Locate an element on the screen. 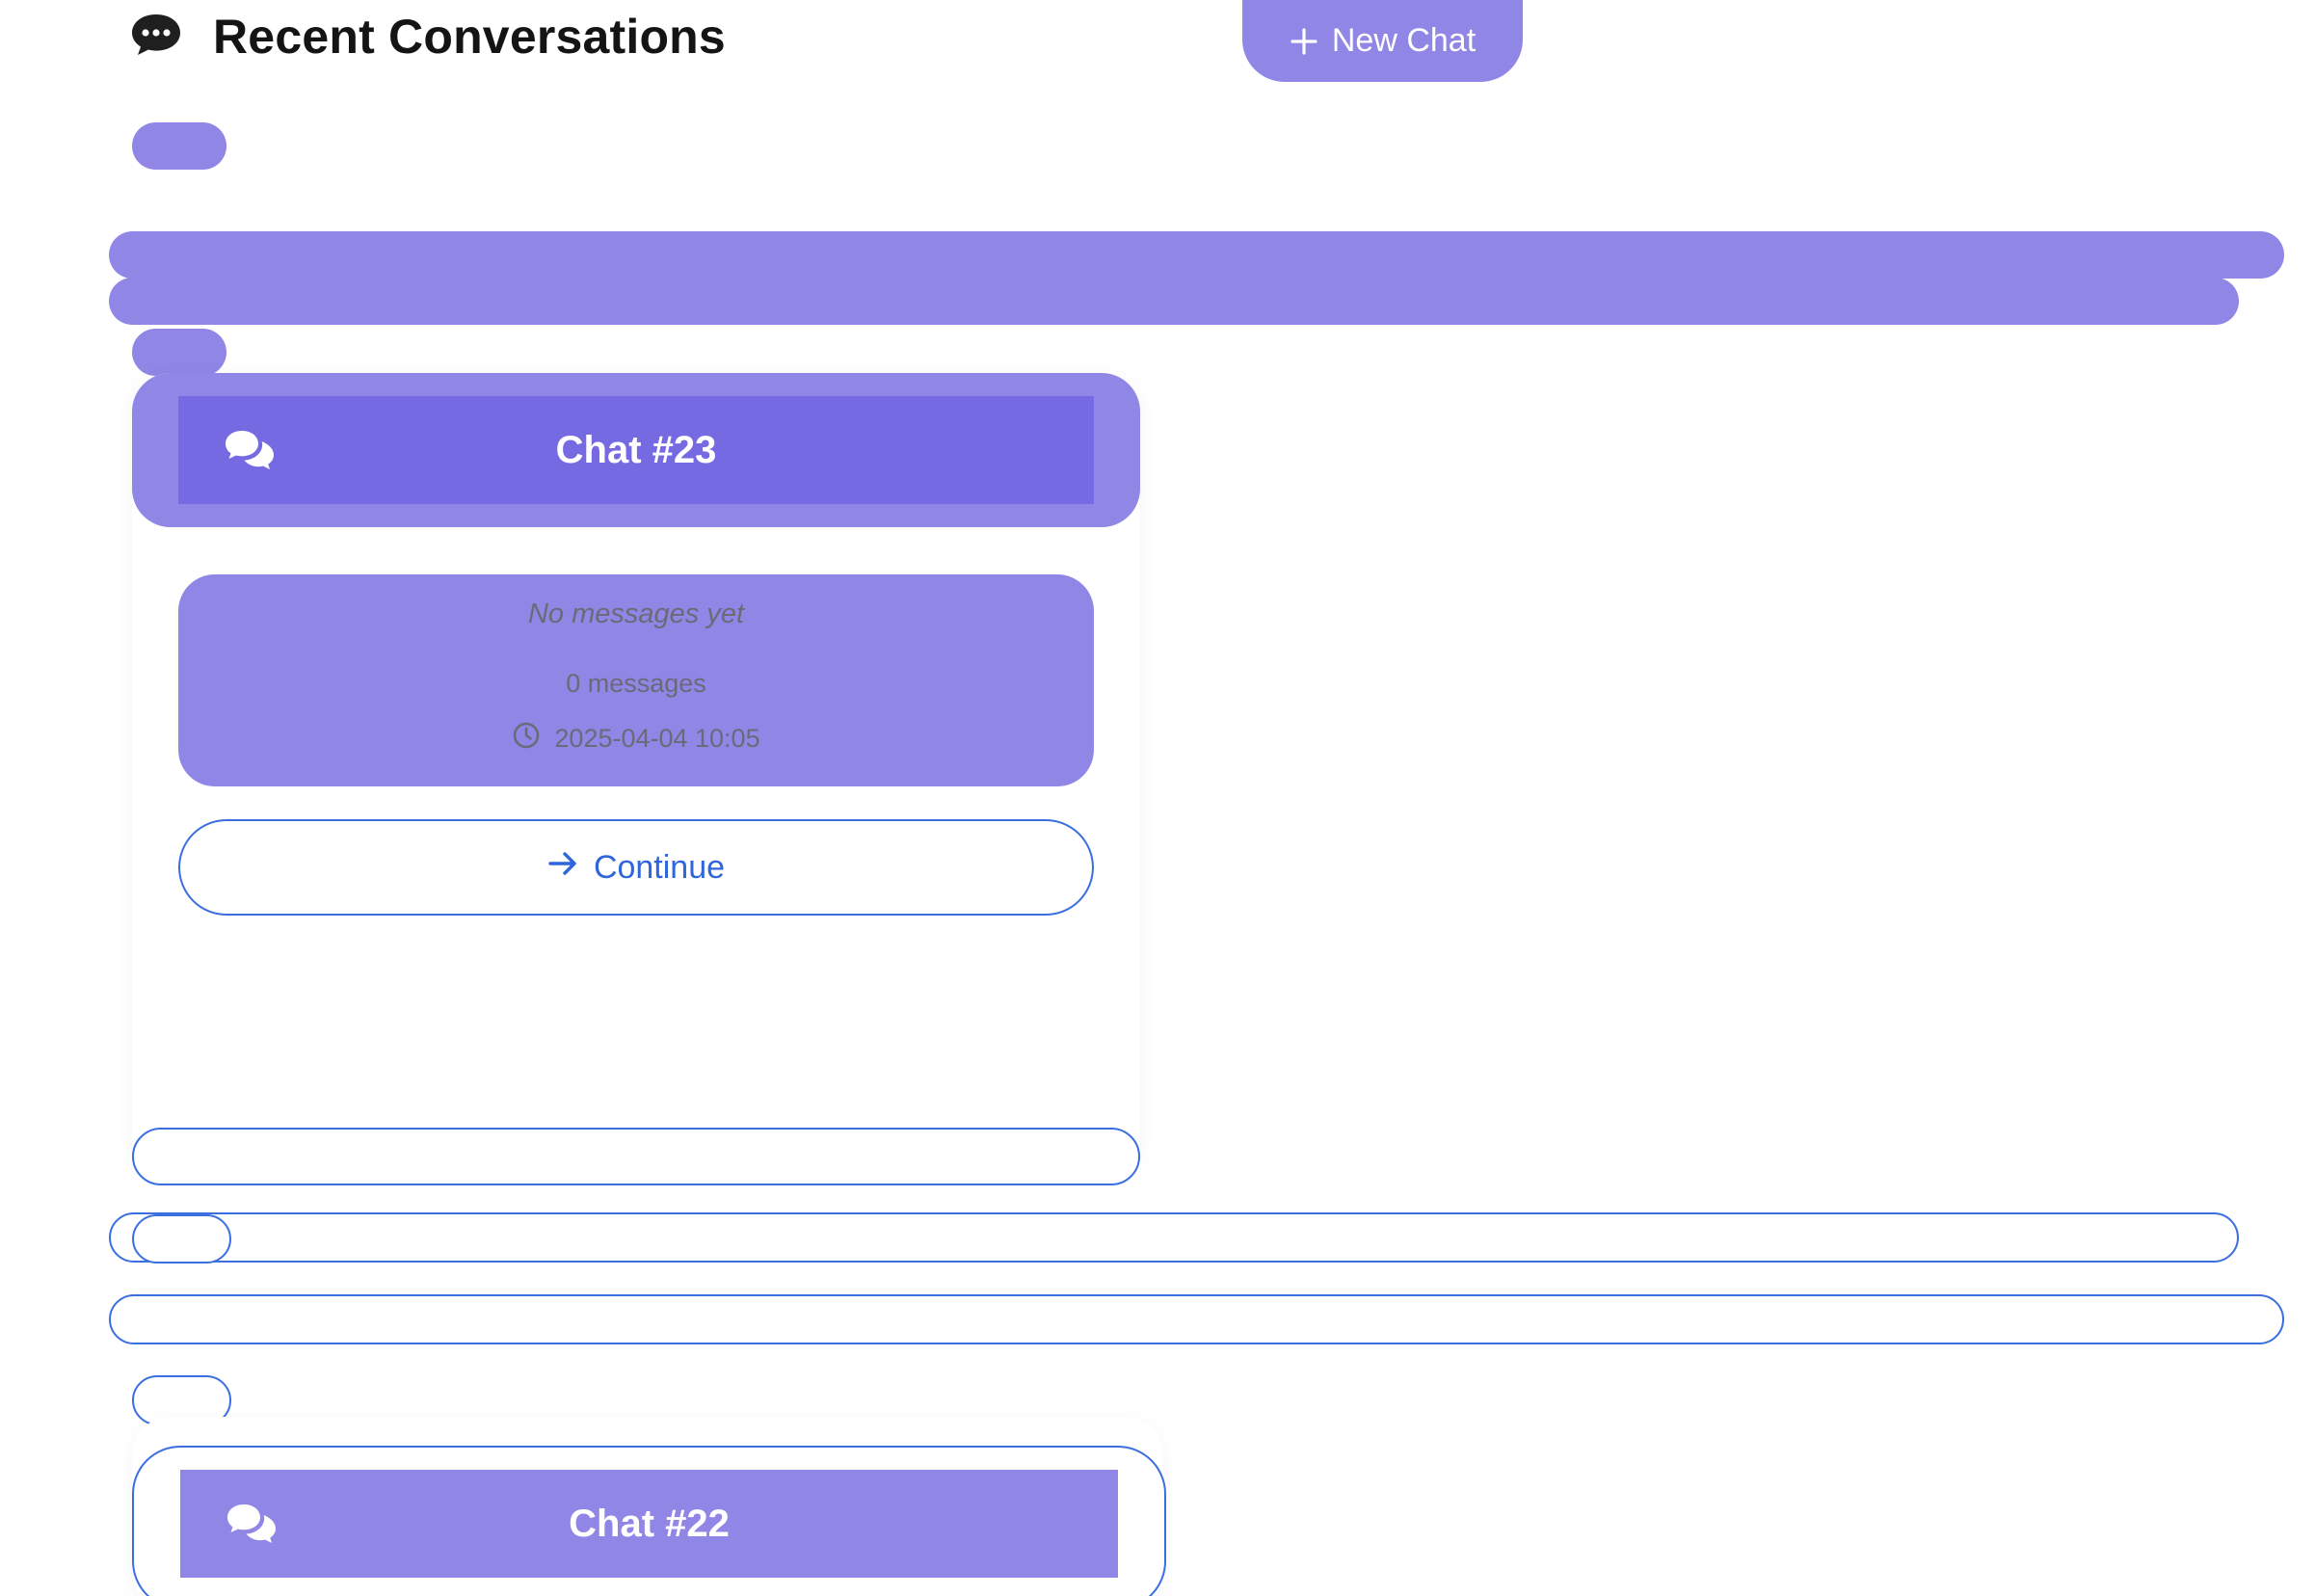 This screenshot has width=2315, height=1596. timestamp: 2025-04-04 10:05 is located at coordinates (657, 738).